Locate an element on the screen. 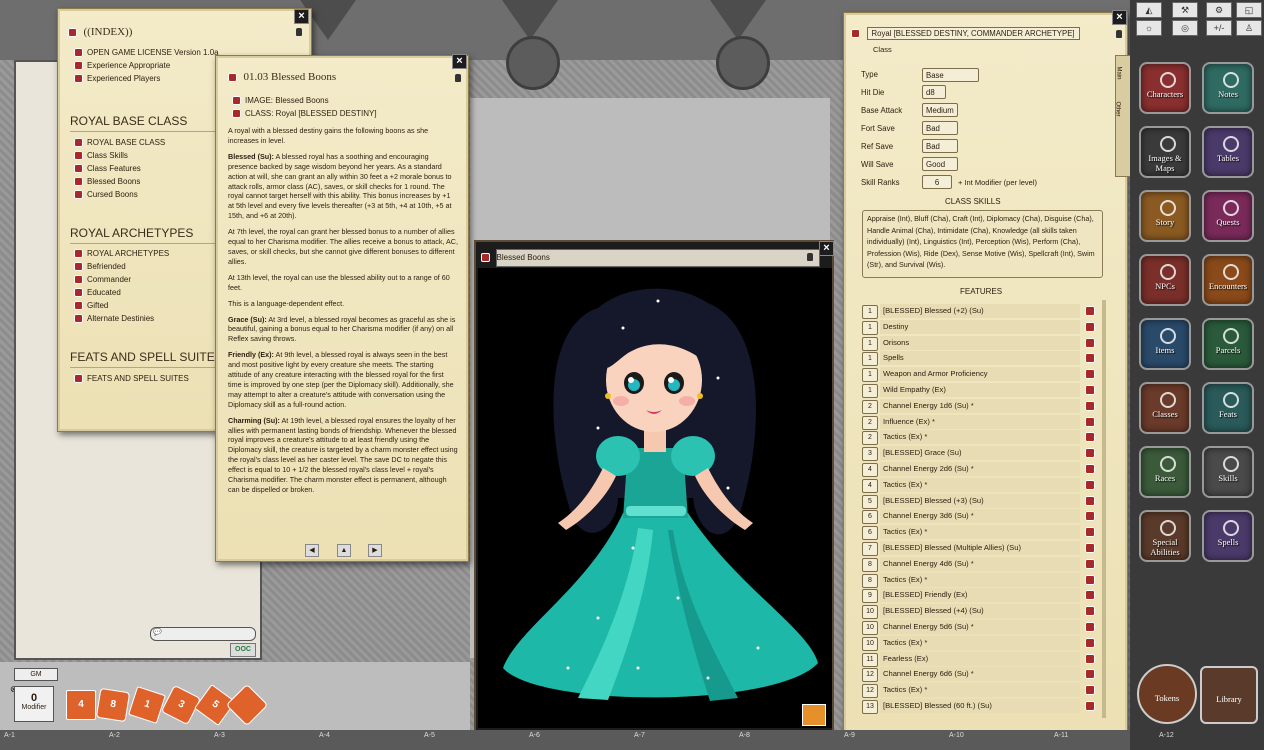 This screenshot has height=750, width=1264. ranks-field: 6 is located at coordinates (937, 182).